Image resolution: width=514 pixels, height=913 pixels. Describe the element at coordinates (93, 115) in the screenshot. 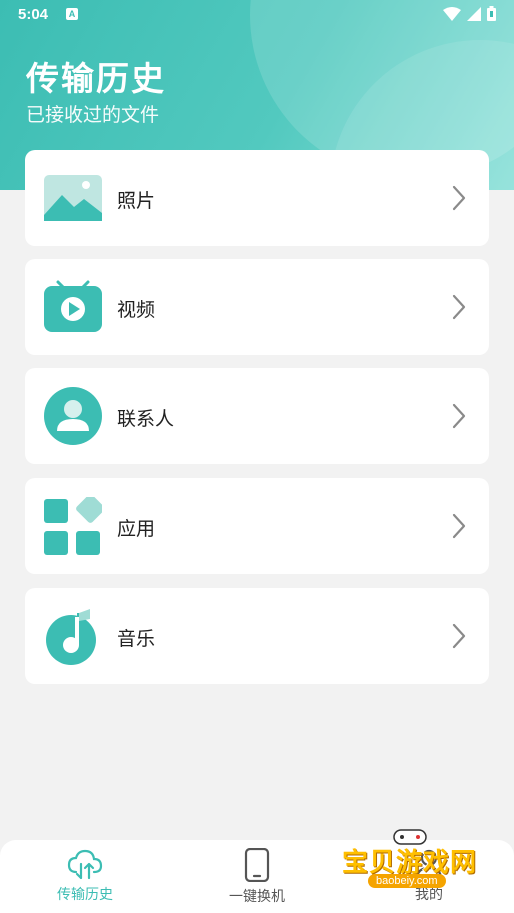

I see `page-subtitle: 已接收过的文件` at that location.